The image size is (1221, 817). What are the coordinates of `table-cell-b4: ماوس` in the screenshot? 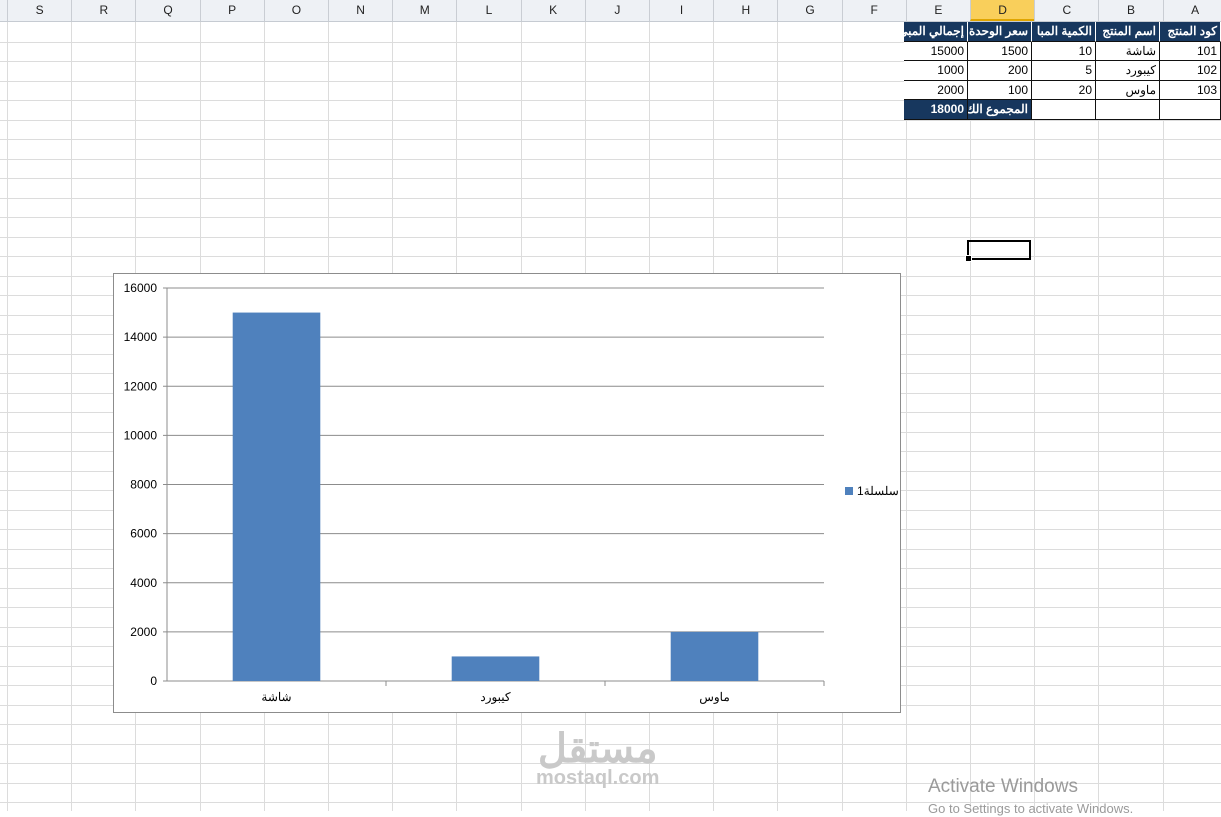 It's located at (1128, 90).